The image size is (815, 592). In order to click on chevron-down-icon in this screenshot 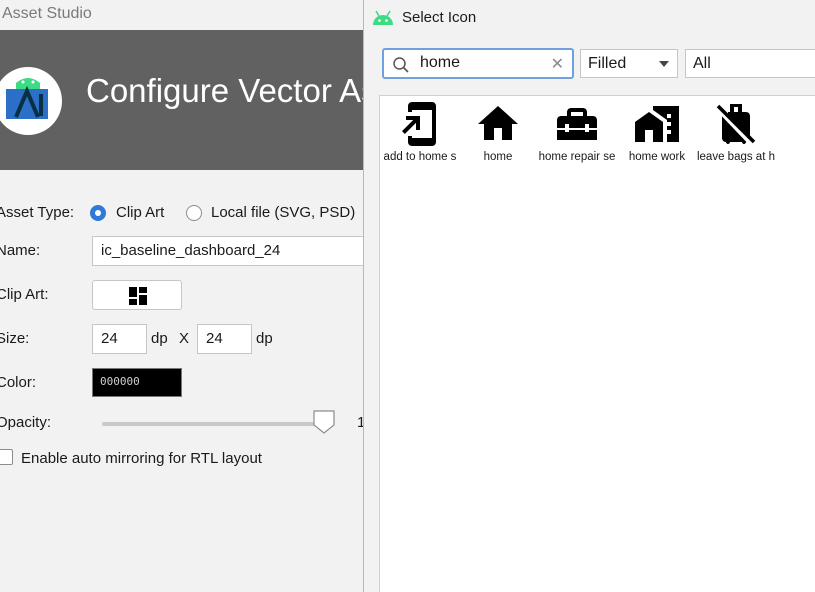, I will do `click(664, 64)`.